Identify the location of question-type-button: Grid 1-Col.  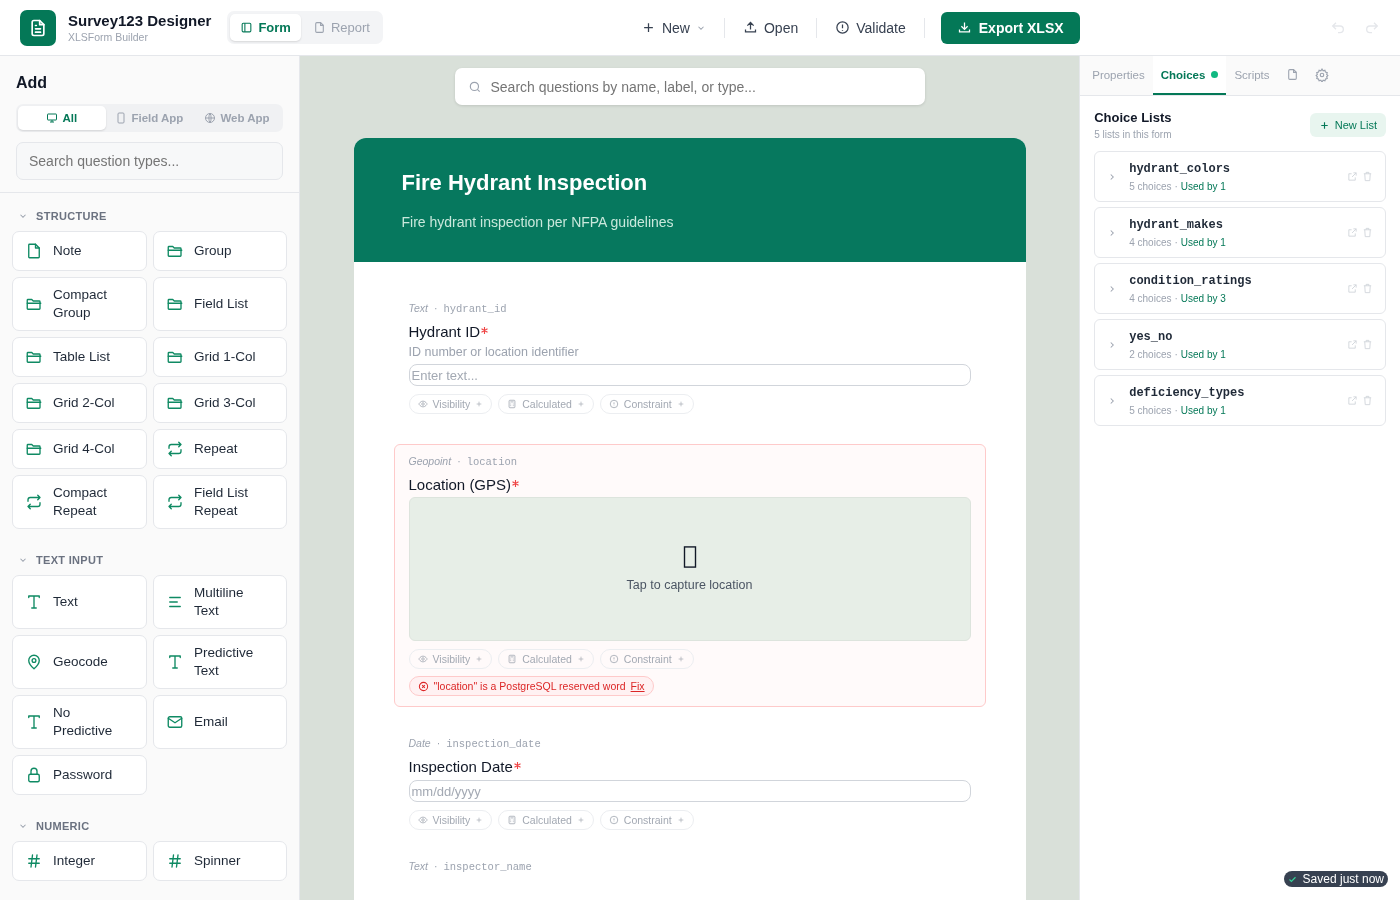
(220, 357).